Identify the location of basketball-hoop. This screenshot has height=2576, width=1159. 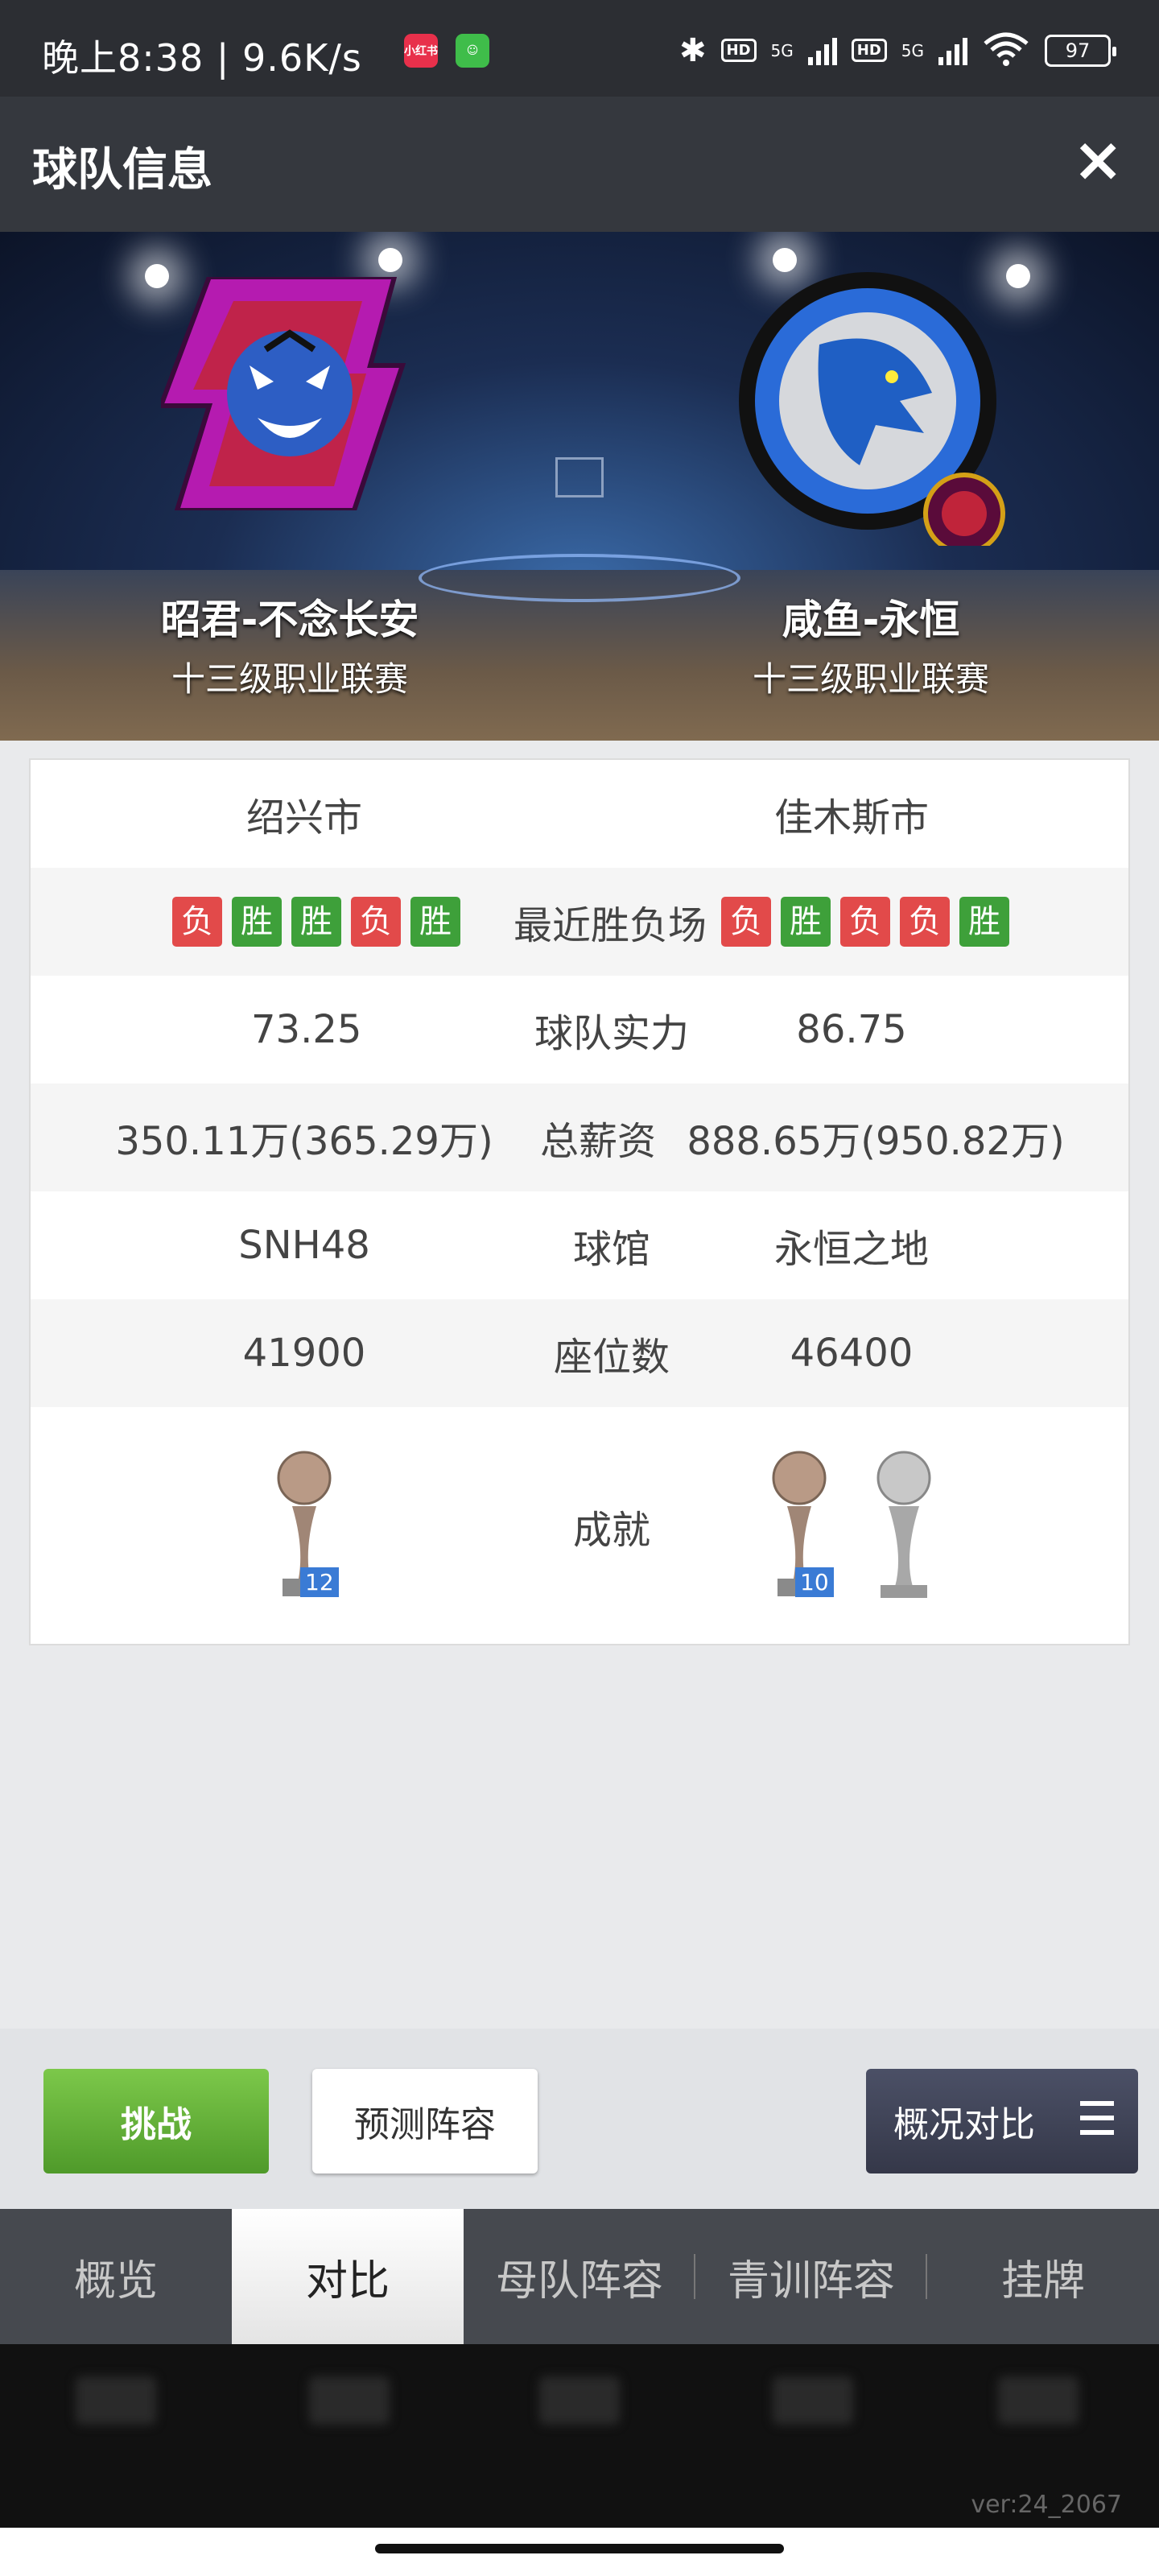
(579, 477).